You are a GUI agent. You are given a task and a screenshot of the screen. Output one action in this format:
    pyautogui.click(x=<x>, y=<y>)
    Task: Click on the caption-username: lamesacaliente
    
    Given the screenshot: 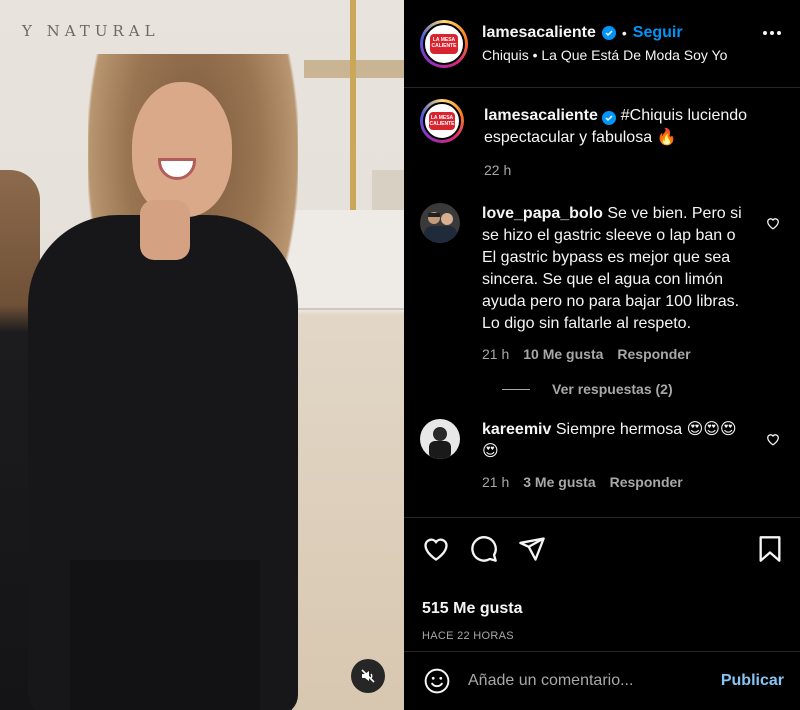 What is the action you would take?
    pyautogui.click(x=541, y=115)
    